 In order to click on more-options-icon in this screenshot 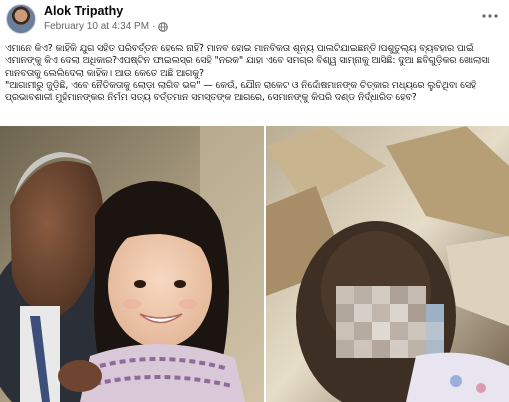, I will do `click(490, 16)`.